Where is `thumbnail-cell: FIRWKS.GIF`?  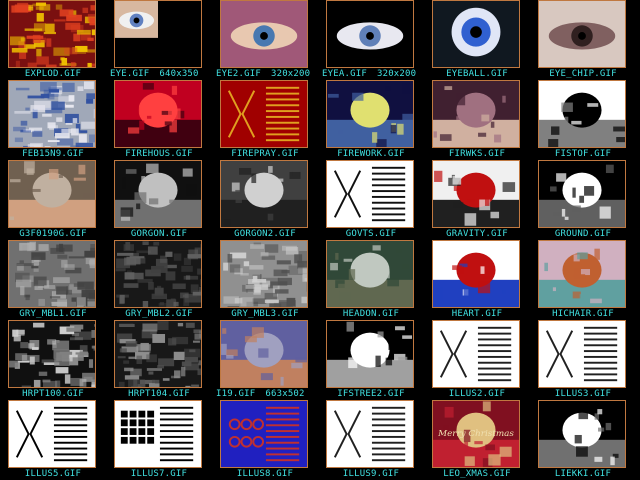
thumbnail-cell: FIRWKS.GIF is located at coordinates (477, 120).